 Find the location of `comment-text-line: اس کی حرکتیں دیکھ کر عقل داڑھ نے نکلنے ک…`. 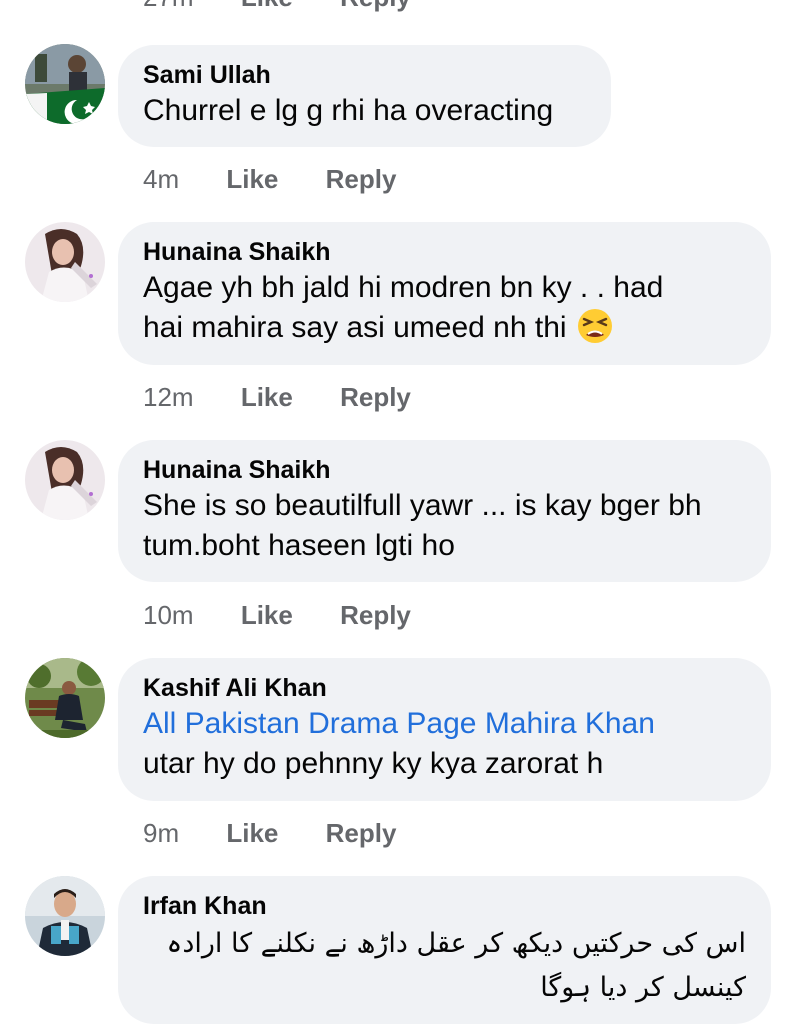

comment-text-line: اس کی حرکتیں دیکھ کر عقل داڑھ نے نکلنے ک… is located at coordinates (456, 943).